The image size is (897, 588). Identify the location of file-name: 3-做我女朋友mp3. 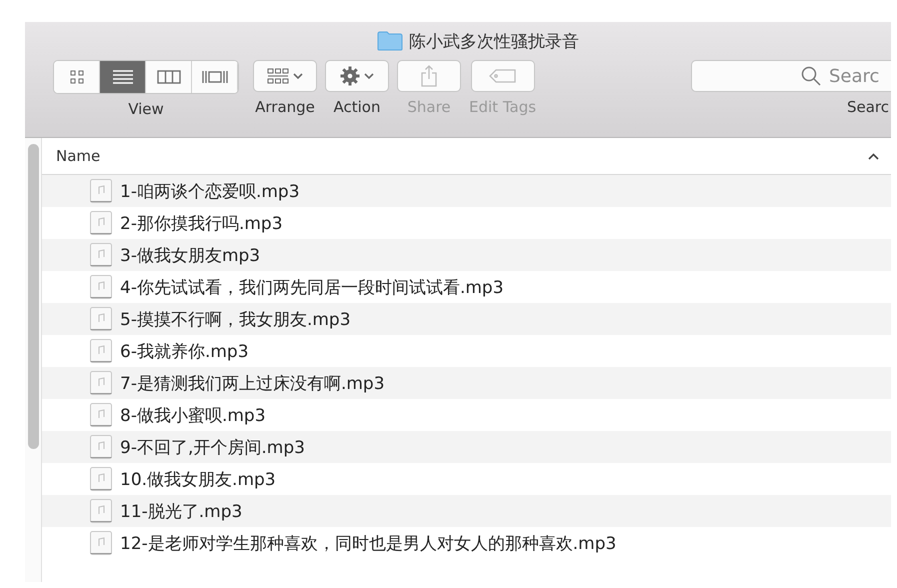
(190, 255).